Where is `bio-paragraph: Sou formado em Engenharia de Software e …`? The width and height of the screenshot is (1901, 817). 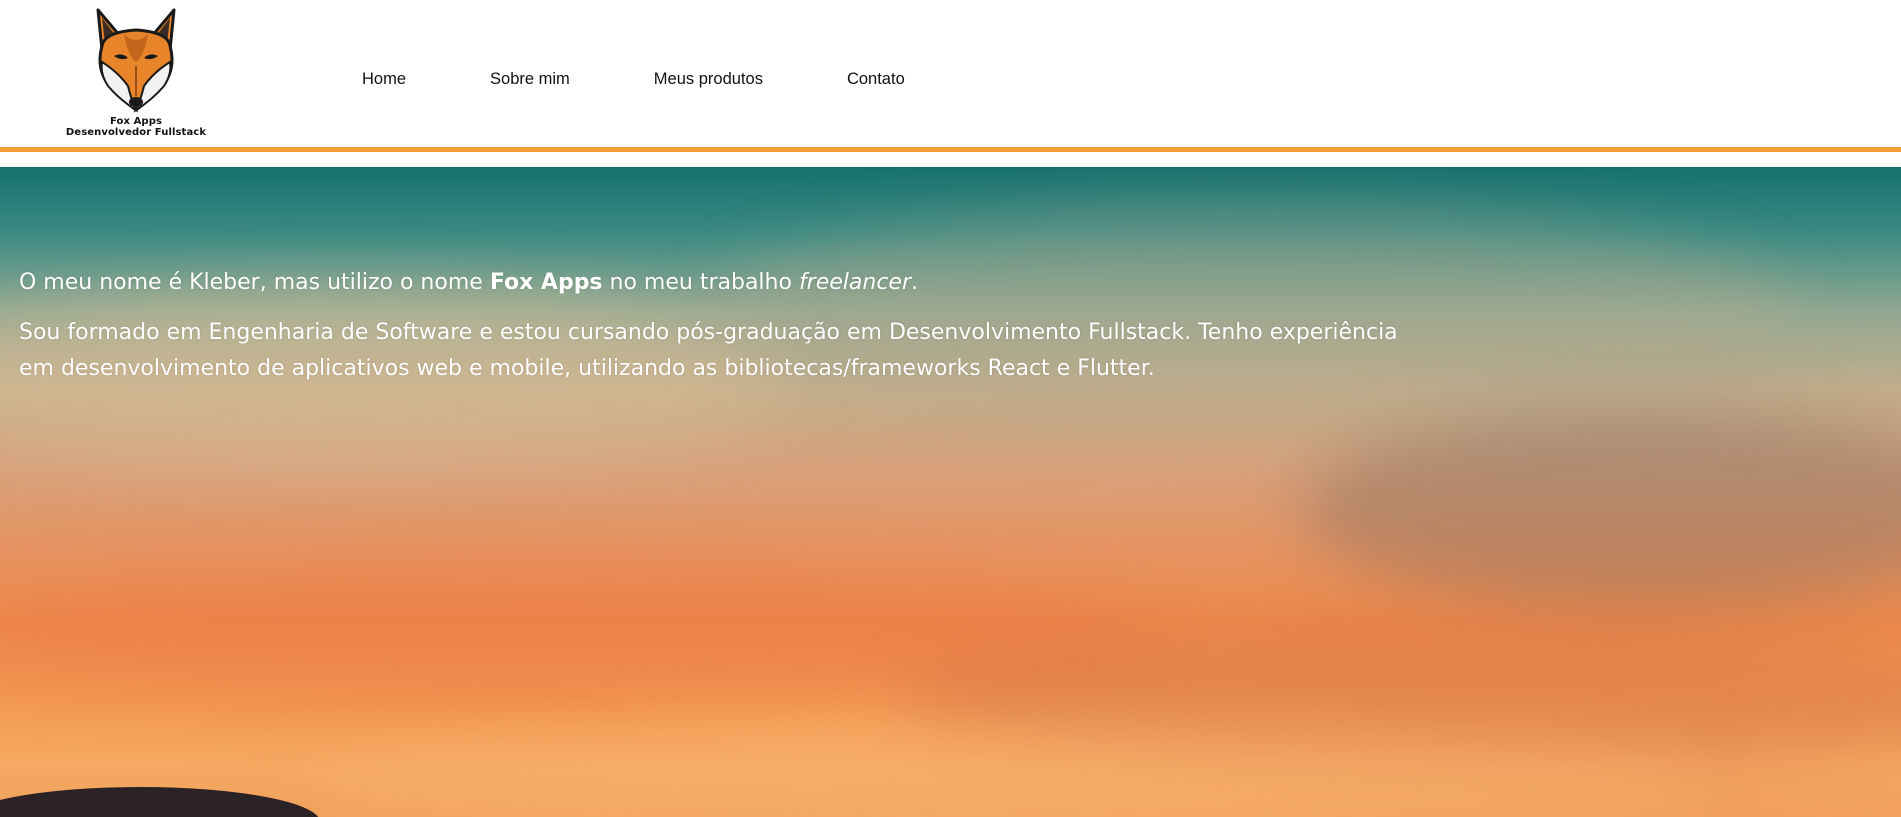 bio-paragraph: Sou formado em Engenharia de Software e … is located at coordinates (708, 350).